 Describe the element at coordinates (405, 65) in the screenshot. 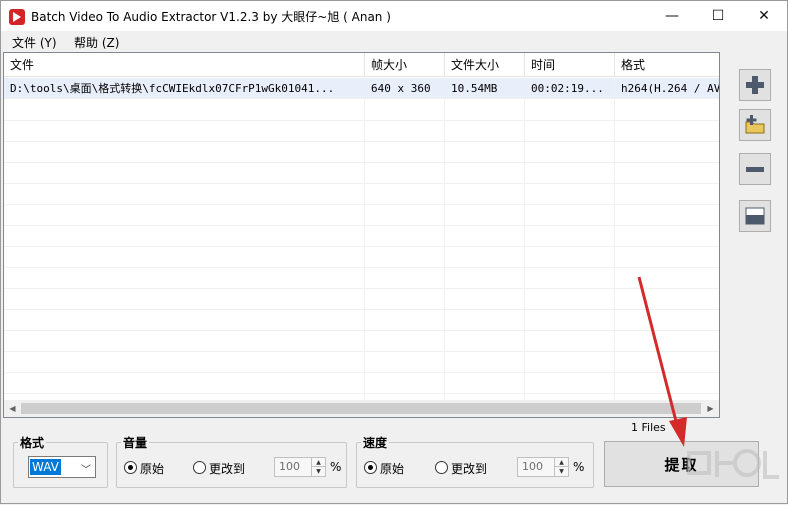

I see `column-header-frame-size: 帧大小` at that location.